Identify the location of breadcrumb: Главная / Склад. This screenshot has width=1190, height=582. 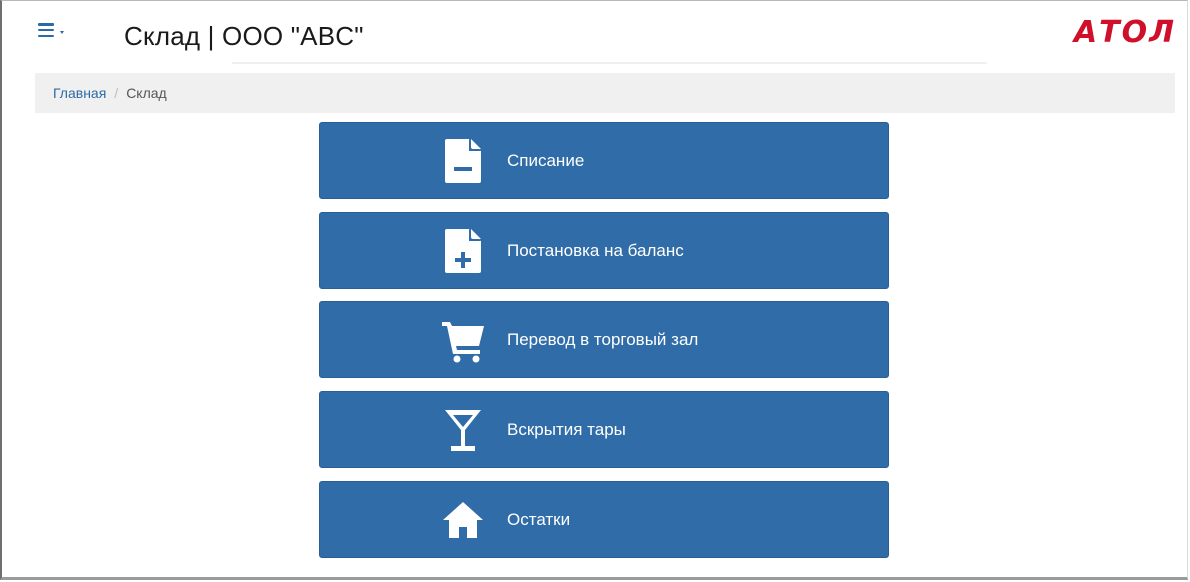
(605, 93).